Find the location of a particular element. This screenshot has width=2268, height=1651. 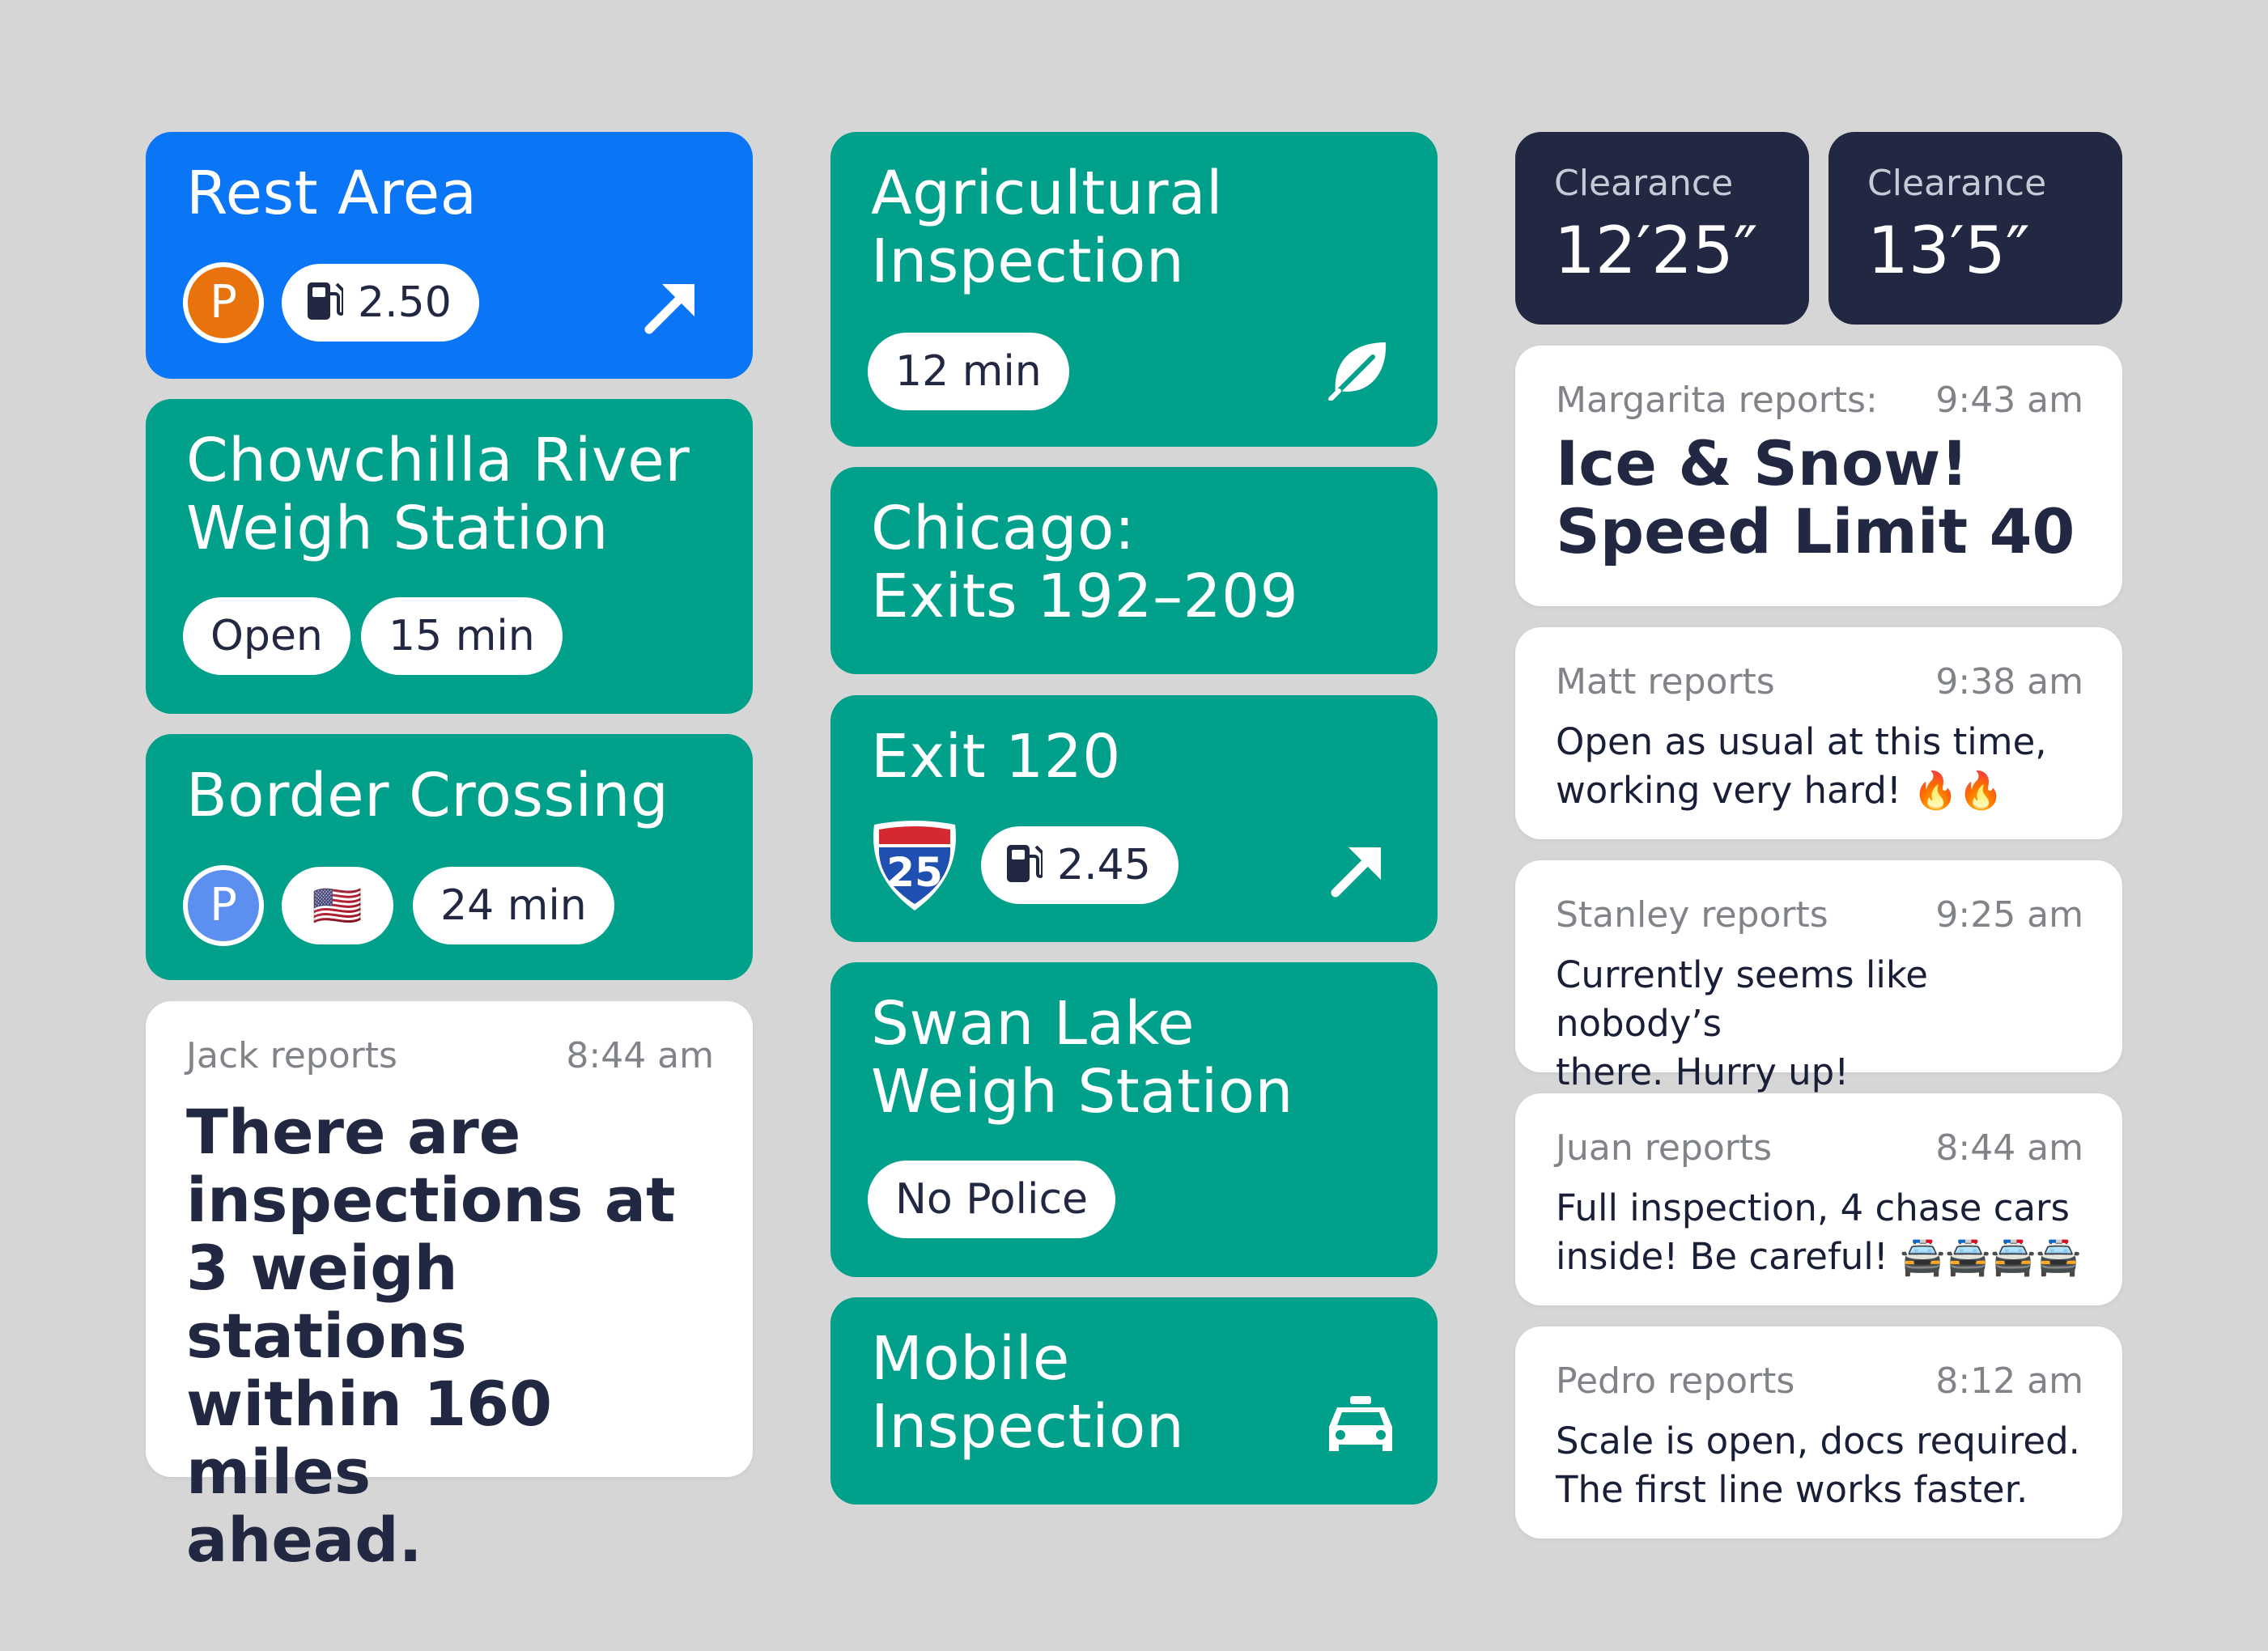

agricultural-inspection-card: Agricultural Inspection 12 min is located at coordinates (1134, 289).